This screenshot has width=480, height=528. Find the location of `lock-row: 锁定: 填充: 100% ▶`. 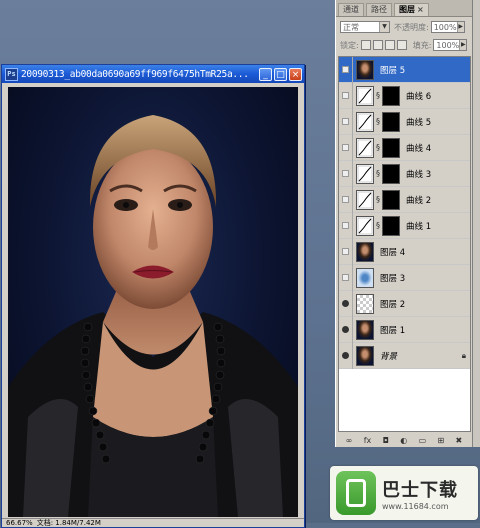

lock-row: 锁定: 填充: 100% ▶ is located at coordinates (405, 45).